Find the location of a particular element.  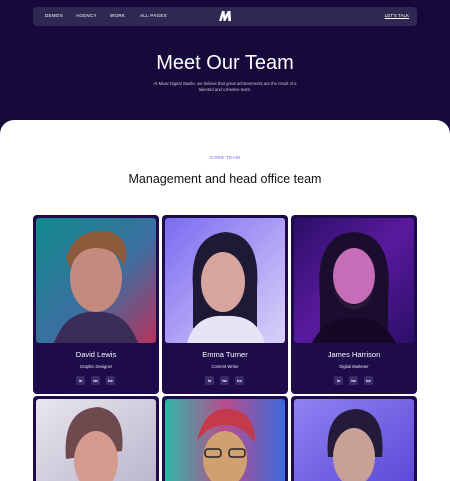

top-navigation: DEMOS AGENCY WORK ALL PAGES LET'S TALK is located at coordinates (225, 16).